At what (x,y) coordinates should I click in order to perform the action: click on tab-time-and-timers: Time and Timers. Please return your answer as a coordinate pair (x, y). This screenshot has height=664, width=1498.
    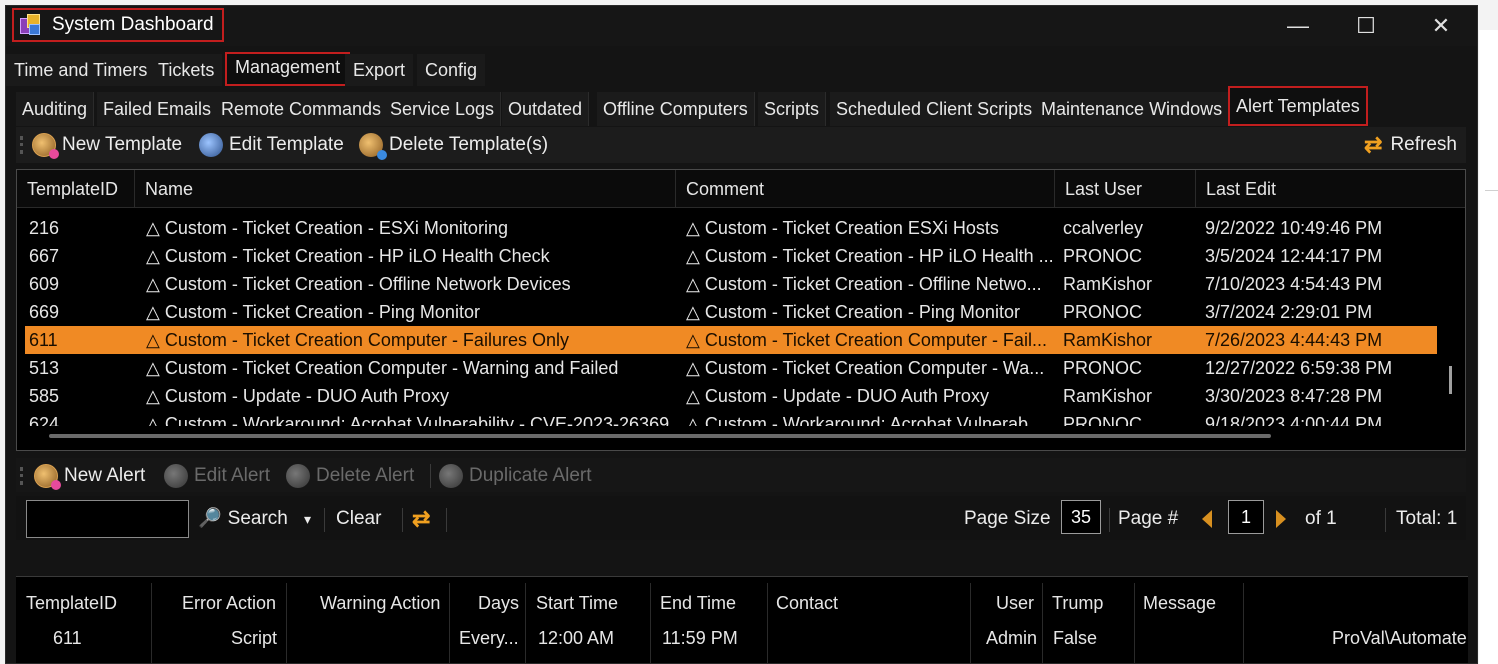
    Looking at the image, I should click on (81, 70).